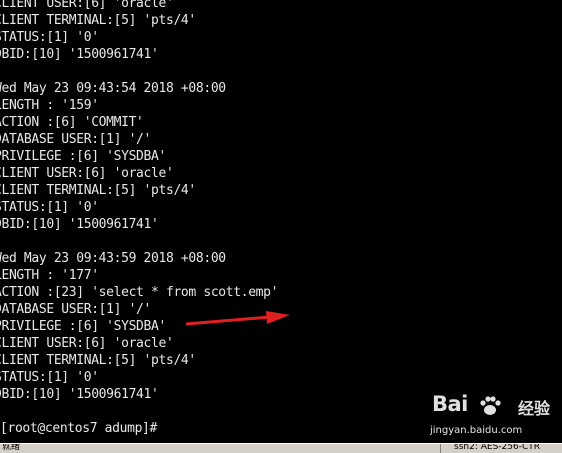  What do you see at coordinates (49, 275) in the screenshot?
I see `terminal-line: LENGTH : '177'` at bounding box center [49, 275].